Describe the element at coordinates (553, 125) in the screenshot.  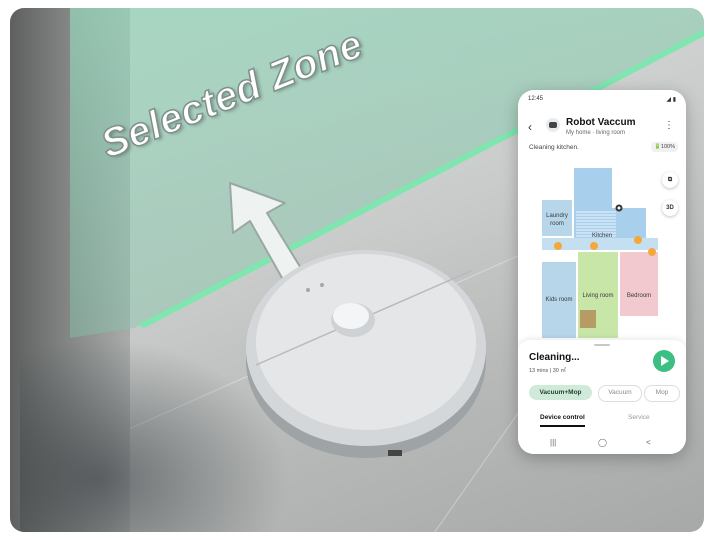
I see `robot-device-icon` at that location.